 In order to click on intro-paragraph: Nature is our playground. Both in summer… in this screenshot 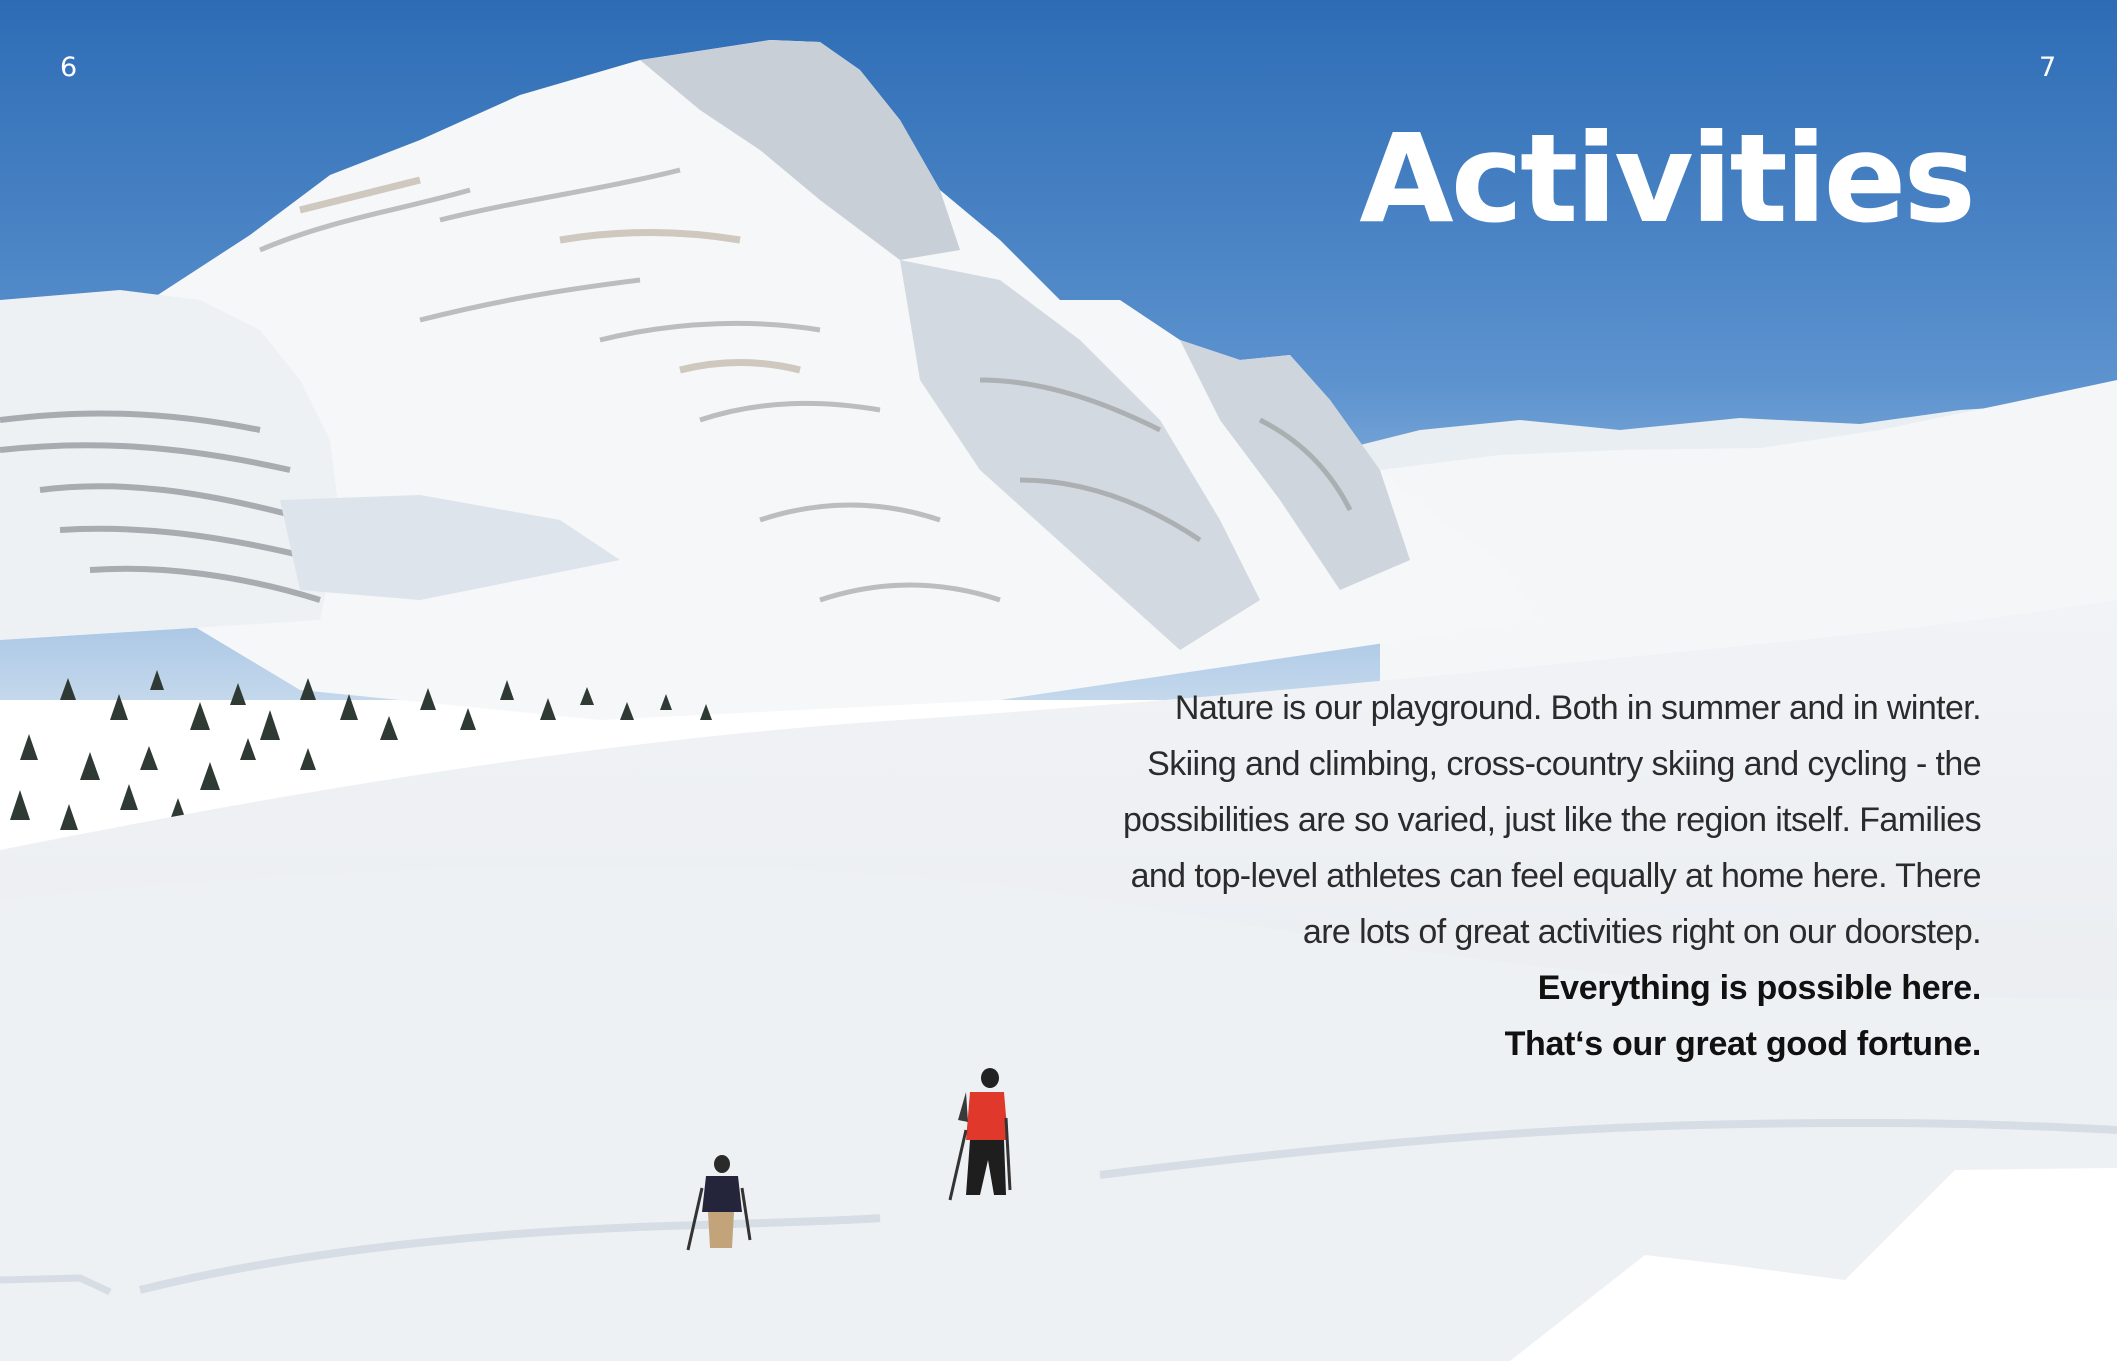, I will do `click(1552, 820)`.